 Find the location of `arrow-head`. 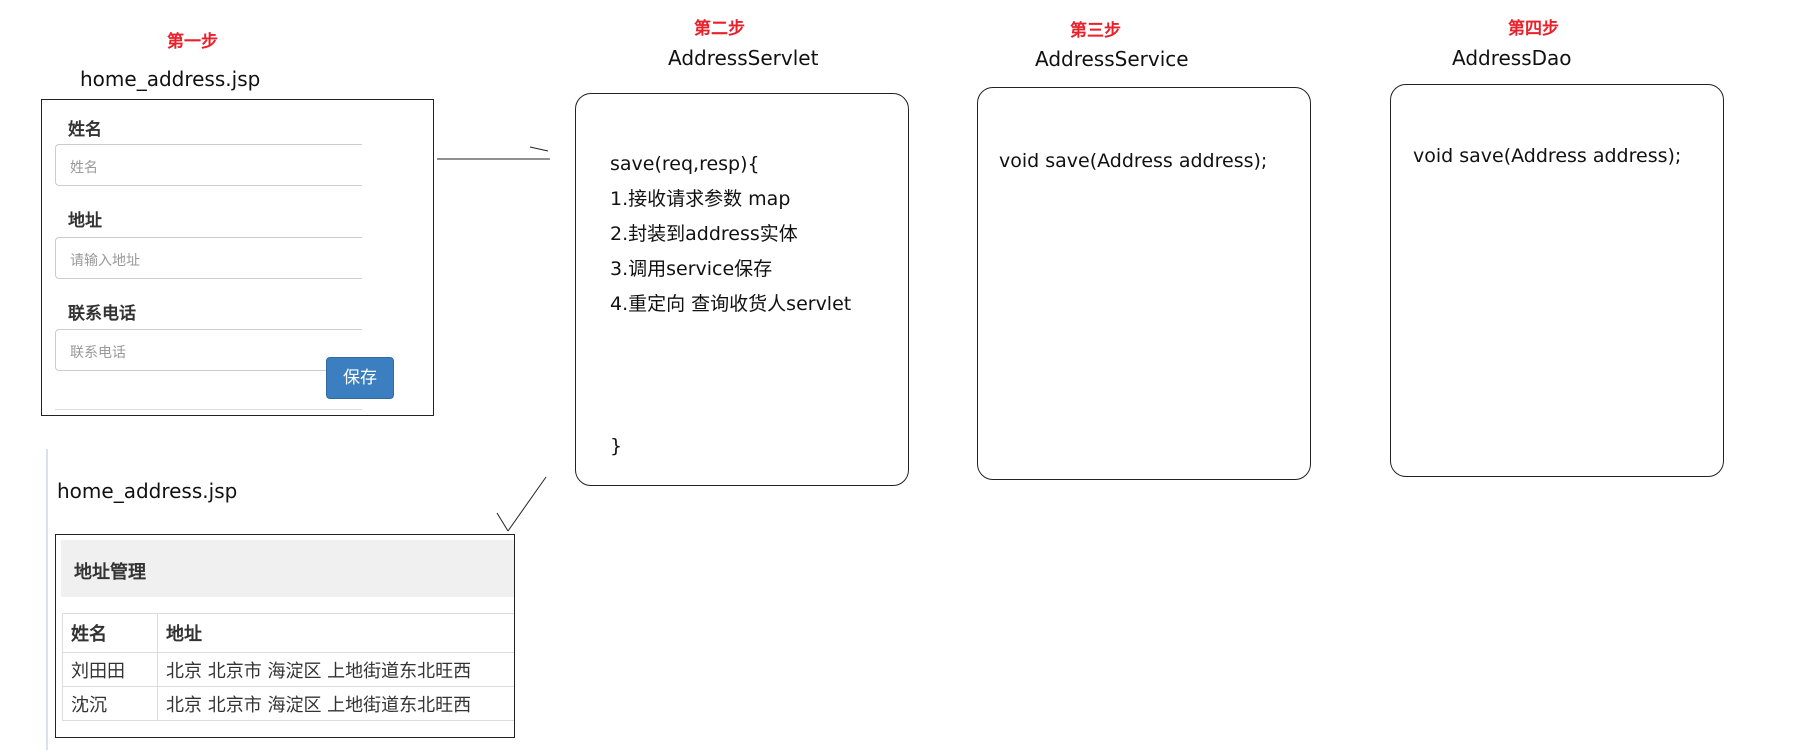

arrow-head is located at coordinates (502, 522).